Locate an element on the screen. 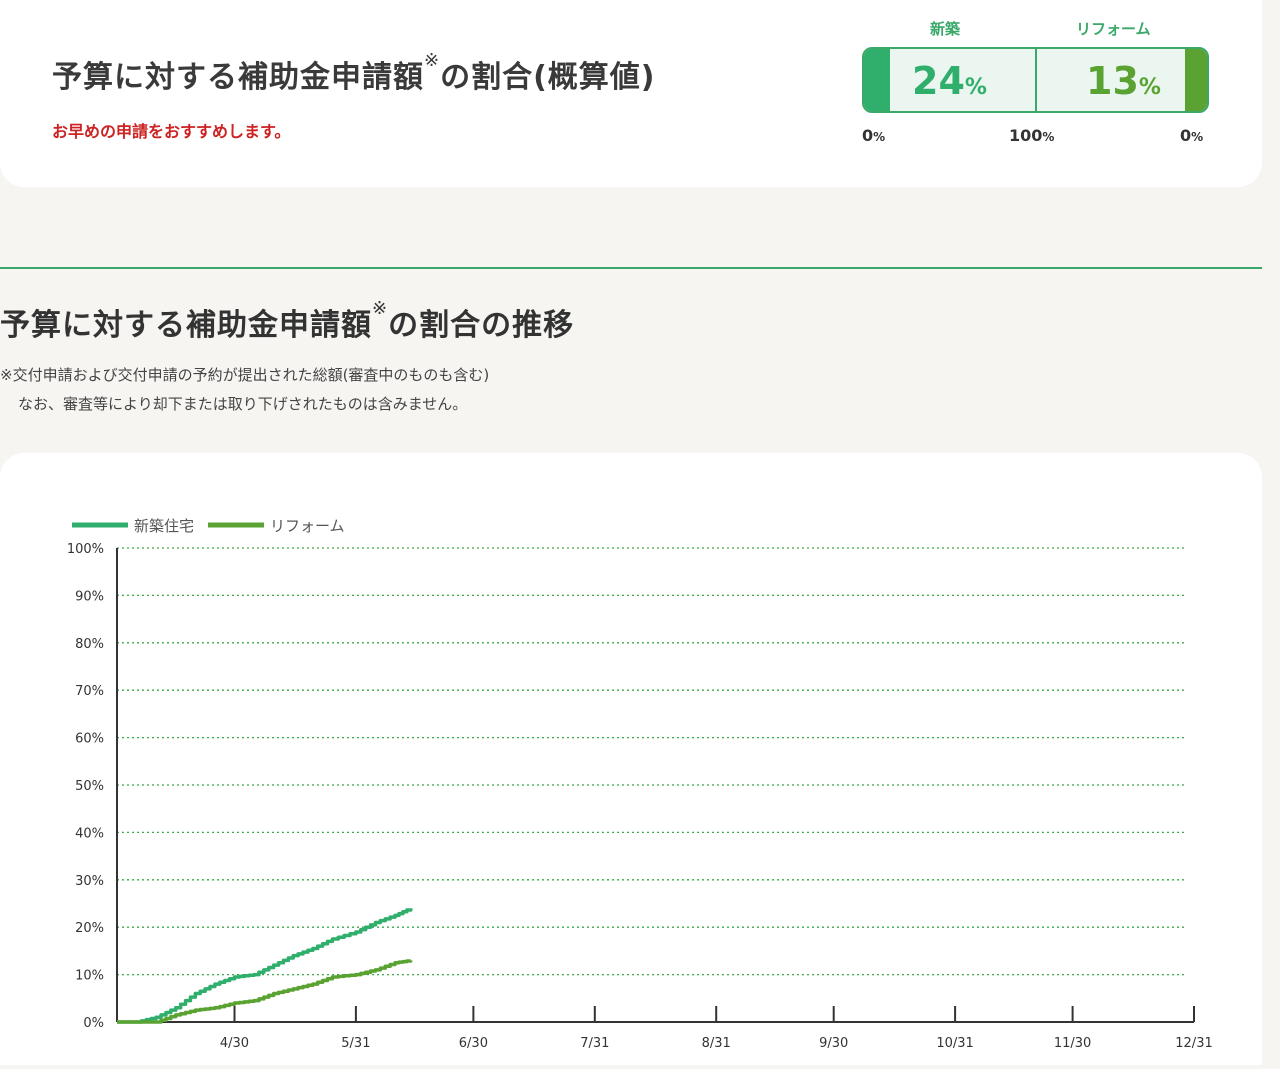 The height and width of the screenshot is (1069, 1280). gauge-divider is located at coordinates (1036, 80).